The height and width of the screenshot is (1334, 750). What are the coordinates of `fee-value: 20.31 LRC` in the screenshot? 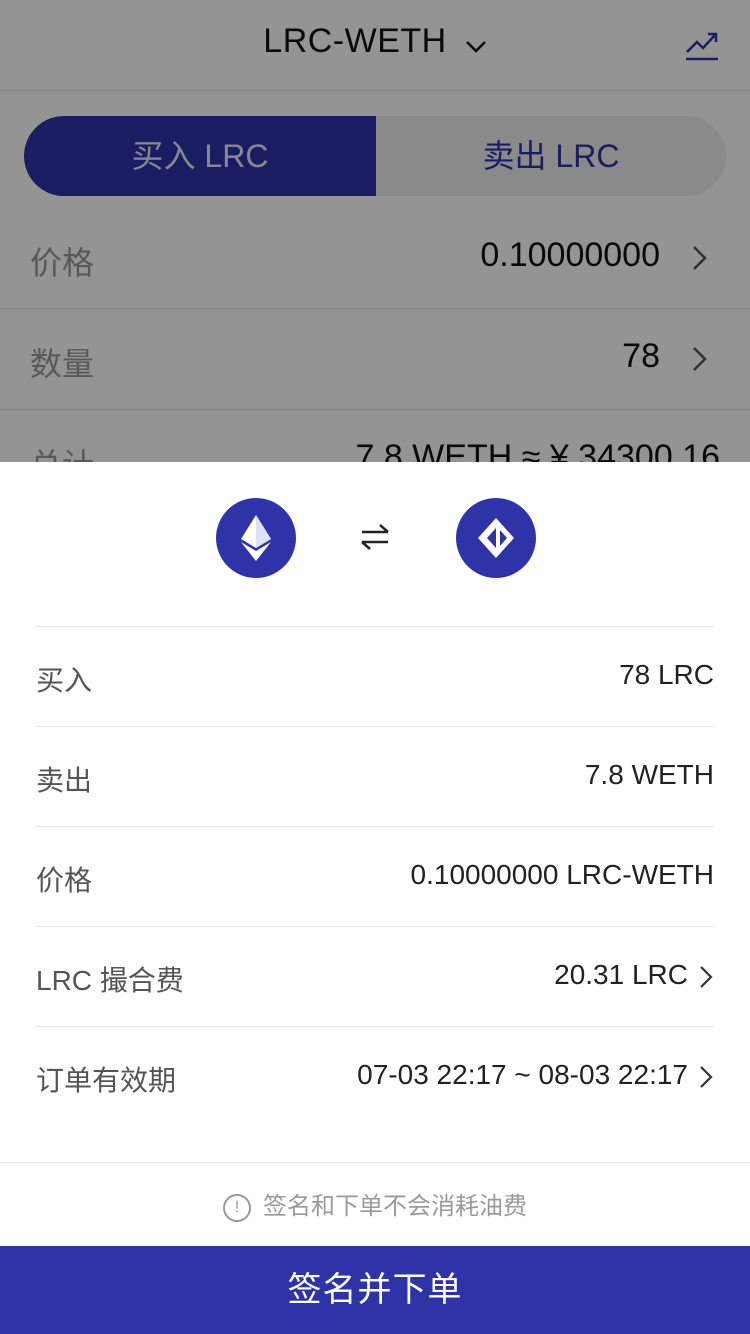 It's located at (621, 974).